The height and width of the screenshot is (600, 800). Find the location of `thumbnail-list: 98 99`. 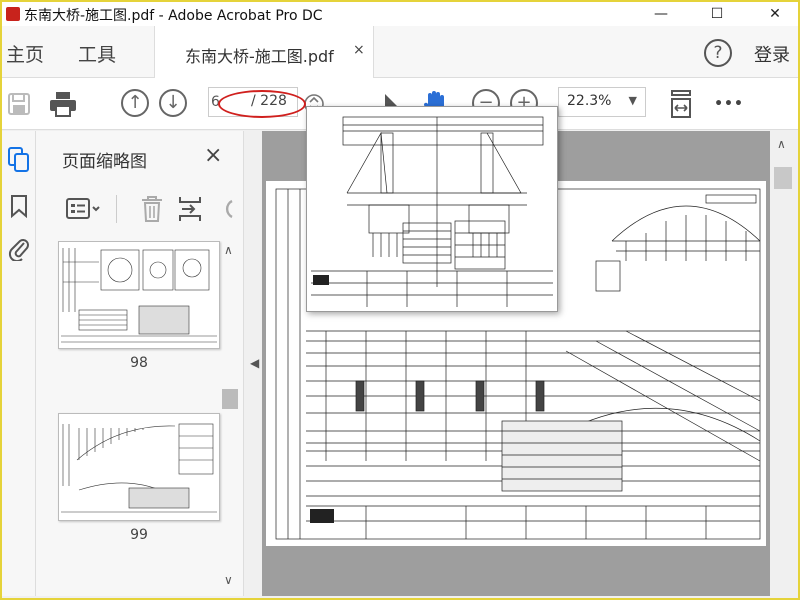

thumbnail-list: 98 99 is located at coordinates (142, 416).